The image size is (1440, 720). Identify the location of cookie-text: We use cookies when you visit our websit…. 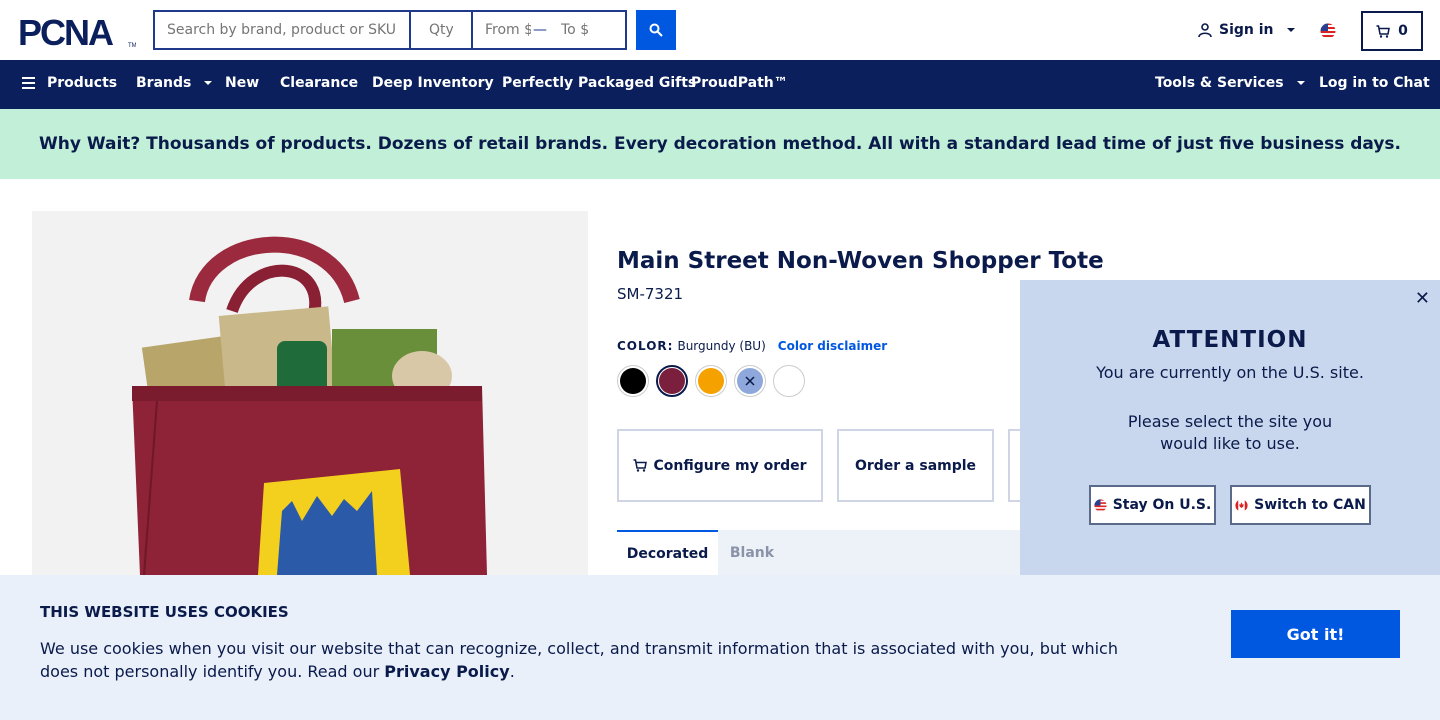
(590, 660).